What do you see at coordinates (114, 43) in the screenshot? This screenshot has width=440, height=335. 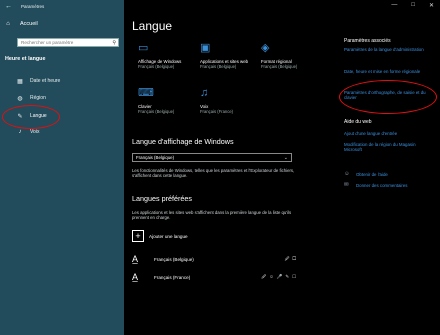 I see `search-icon: ⚲` at bounding box center [114, 43].